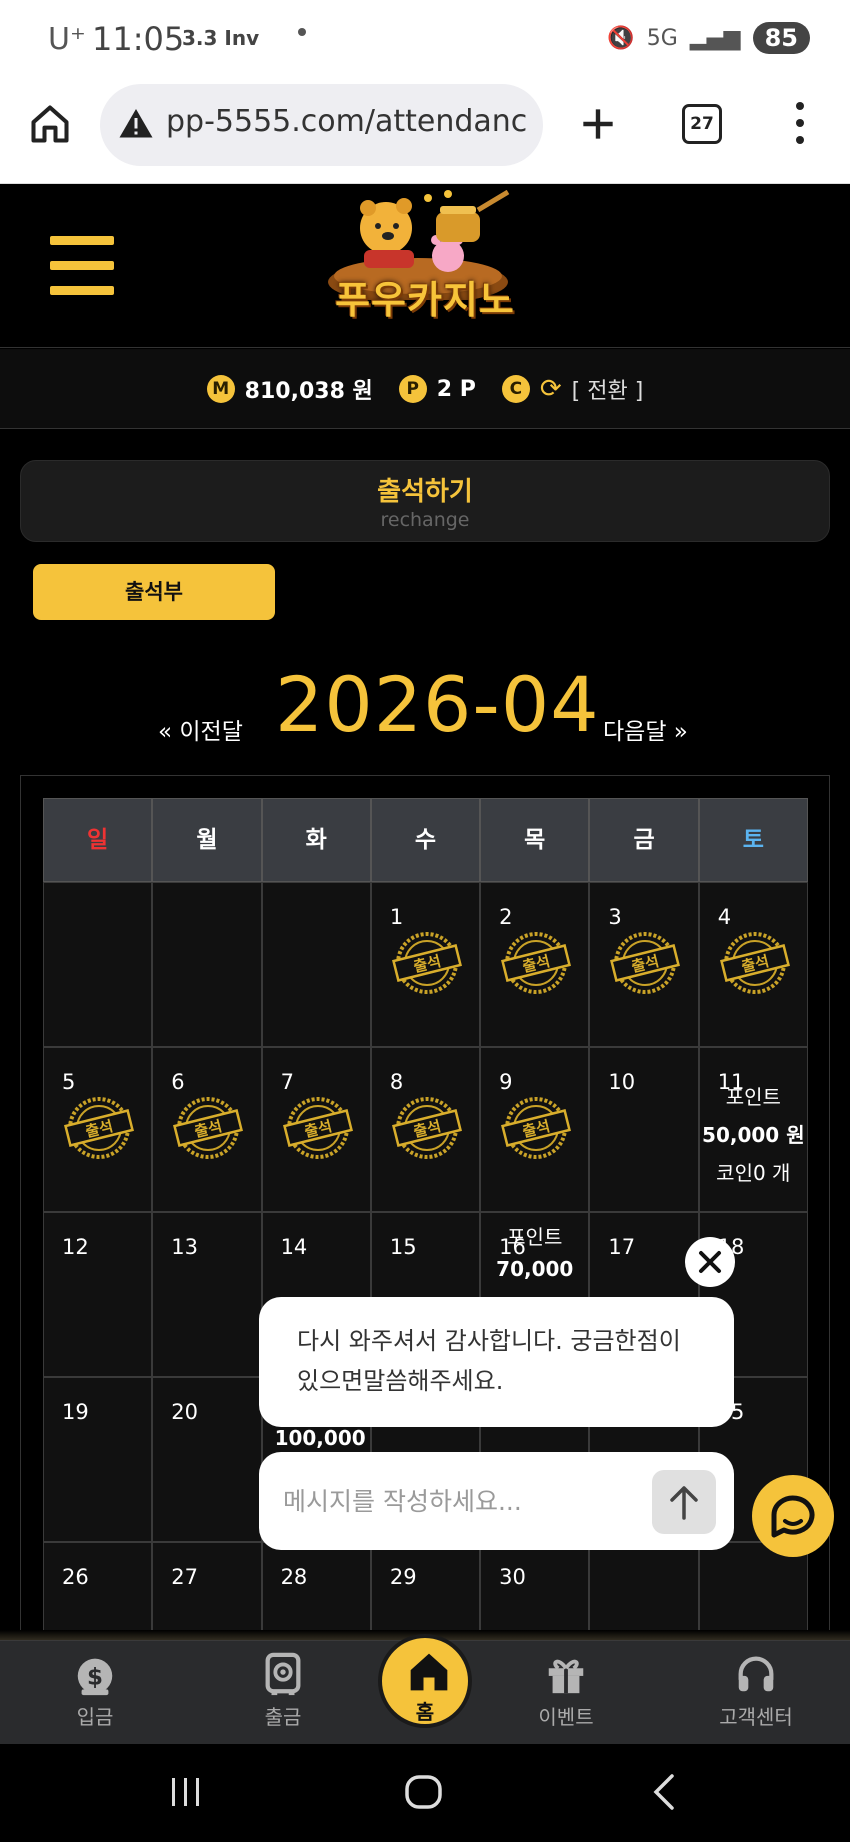 This screenshot has width=850, height=1842. I want to click on logo-text: 푸우카지노, so click(425, 300).